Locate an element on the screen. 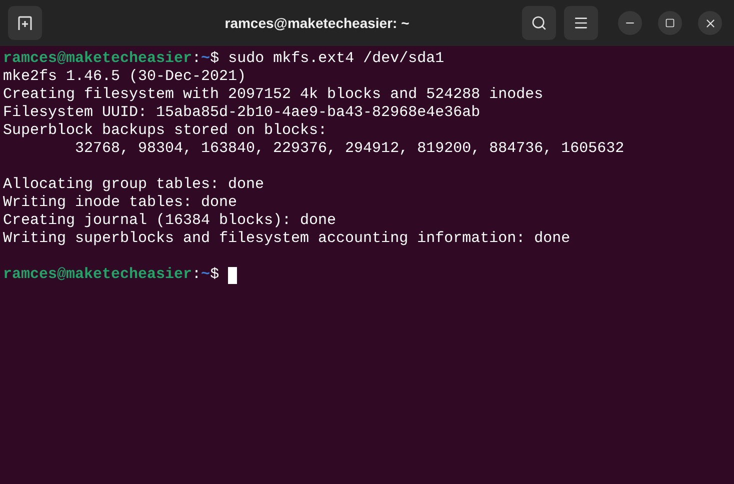 The width and height of the screenshot is (734, 484). output-line: Writing superblocks and filesystem accounting information: done is located at coordinates (286, 239).